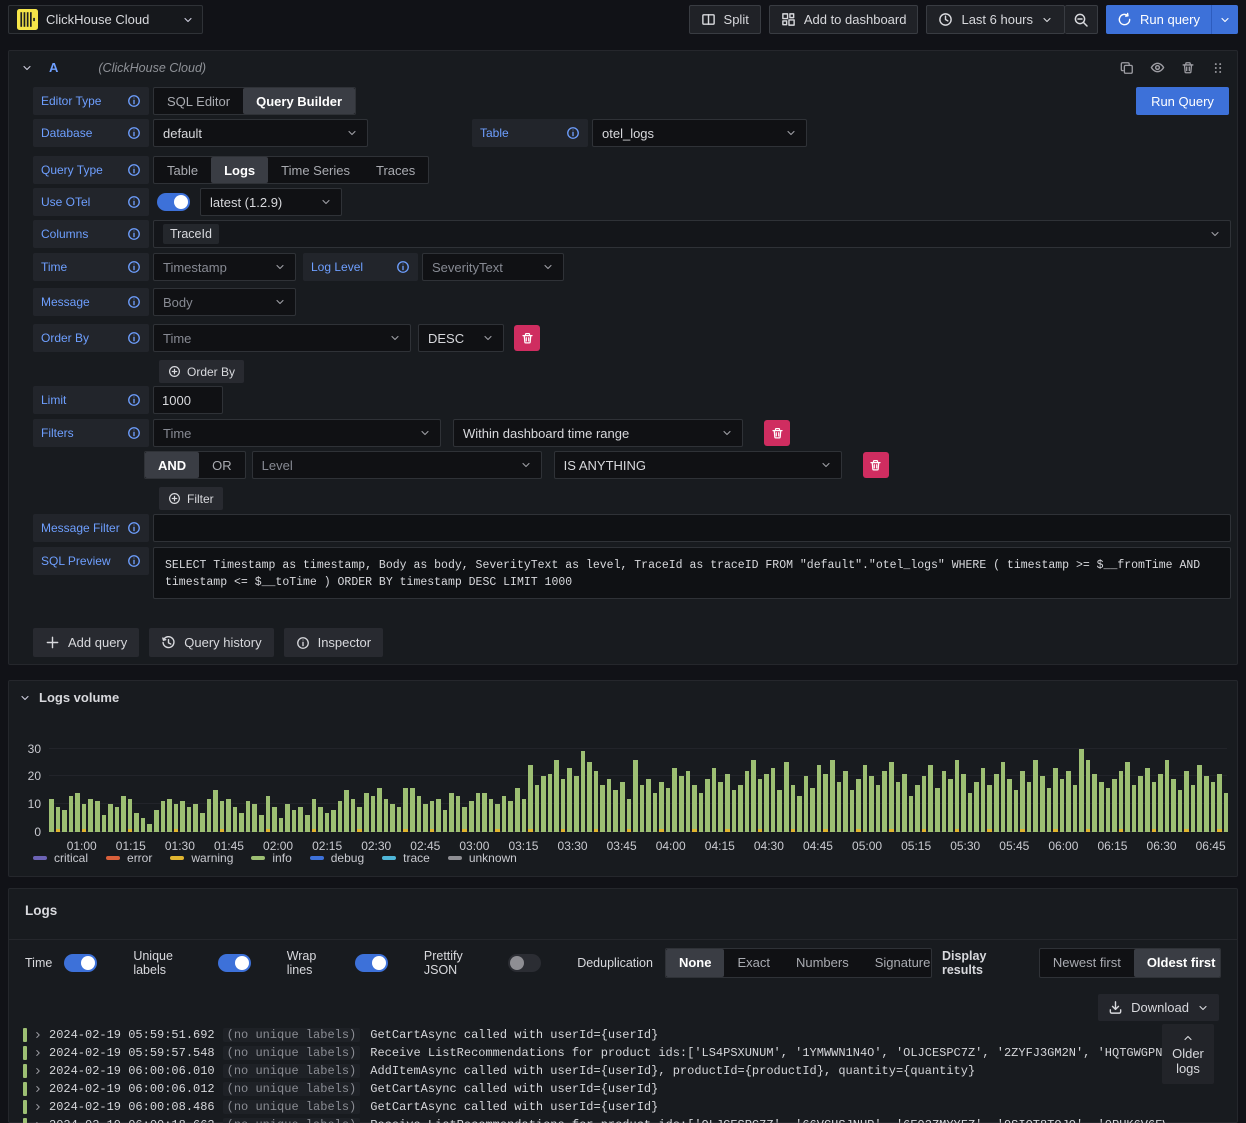 This screenshot has height=1123, width=1246. I want to click on conjunction-and: AND, so click(172, 465).